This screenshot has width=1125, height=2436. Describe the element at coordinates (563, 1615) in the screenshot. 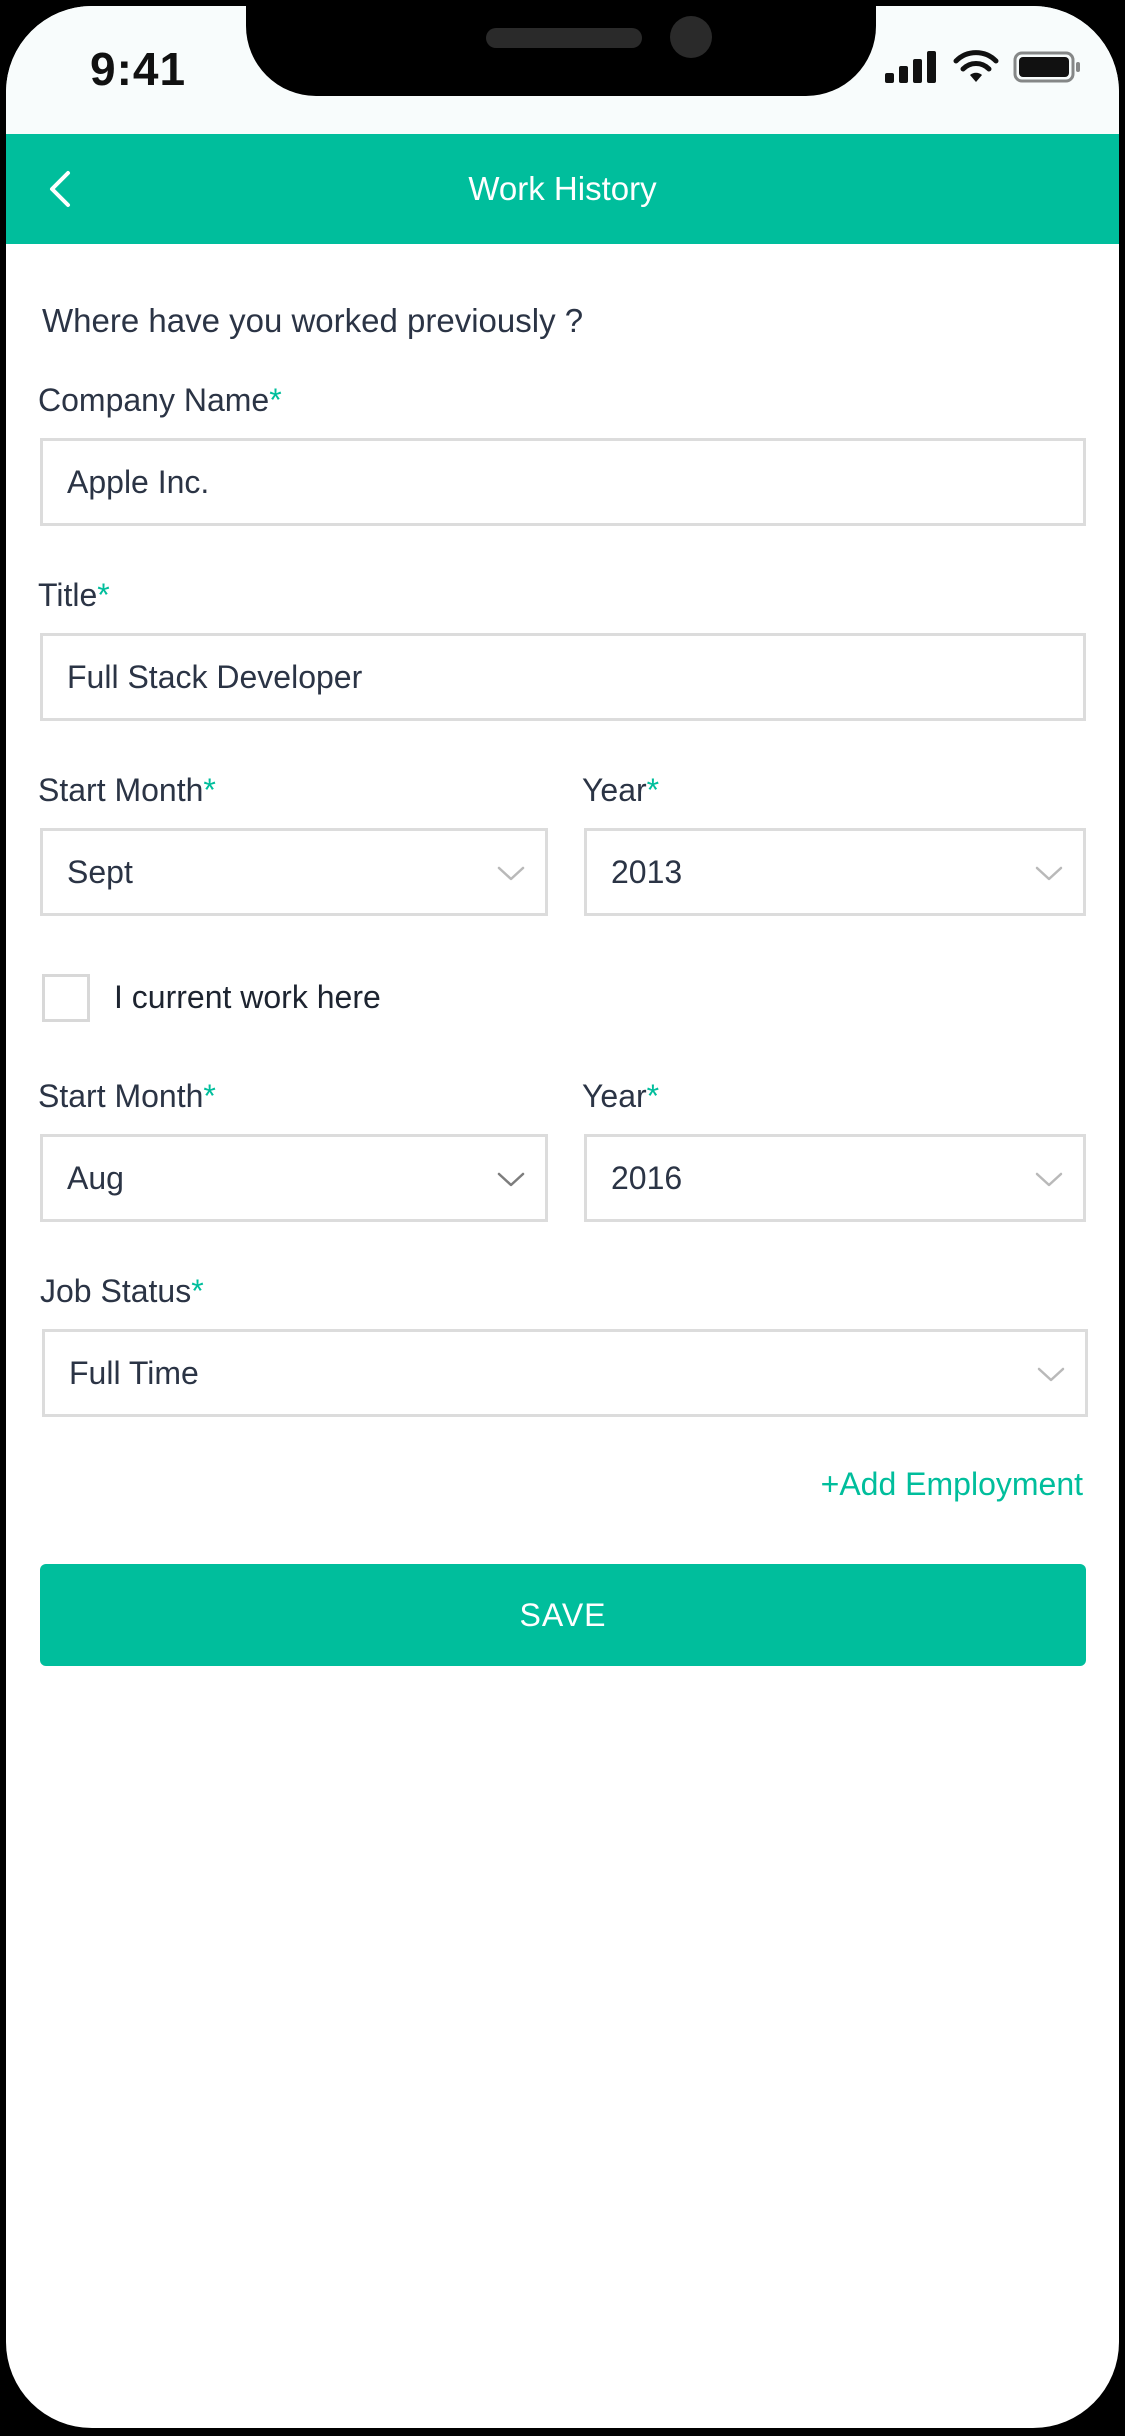

I see `save-button: SAVE` at that location.